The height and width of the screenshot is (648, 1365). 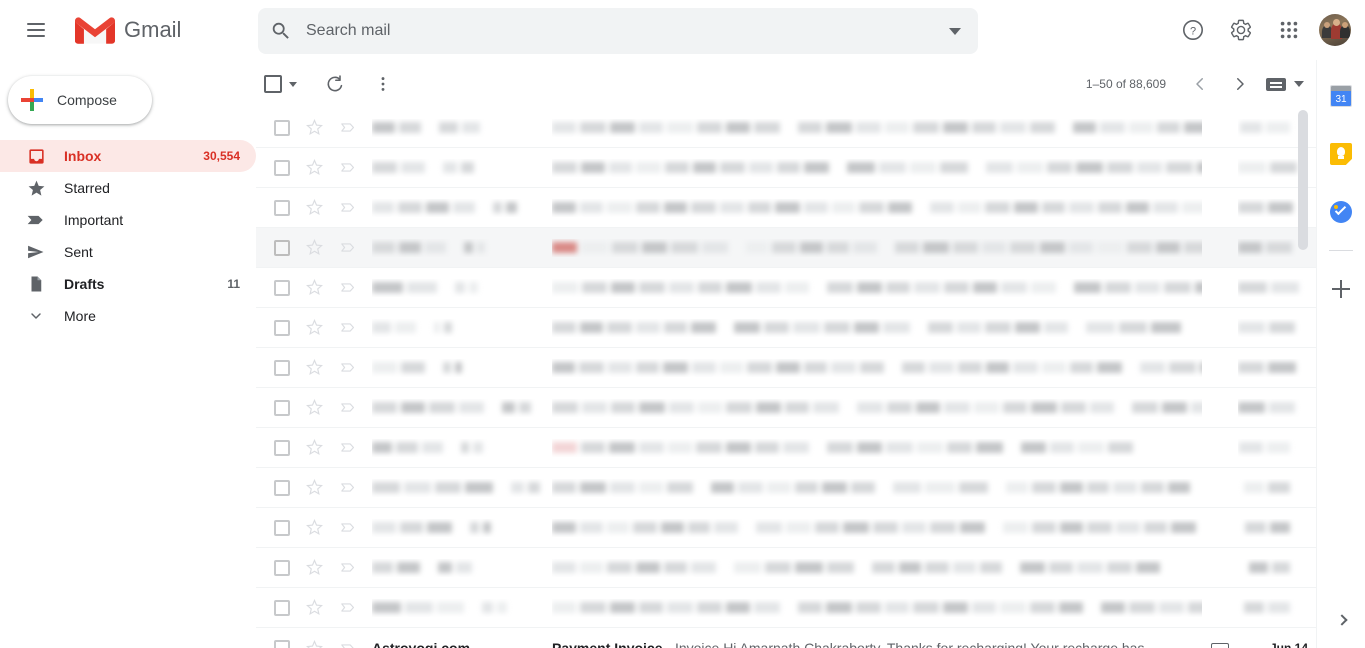 What do you see at coordinates (383, 84) in the screenshot?
I see `more-options-button` at bounding box center [383, 84].